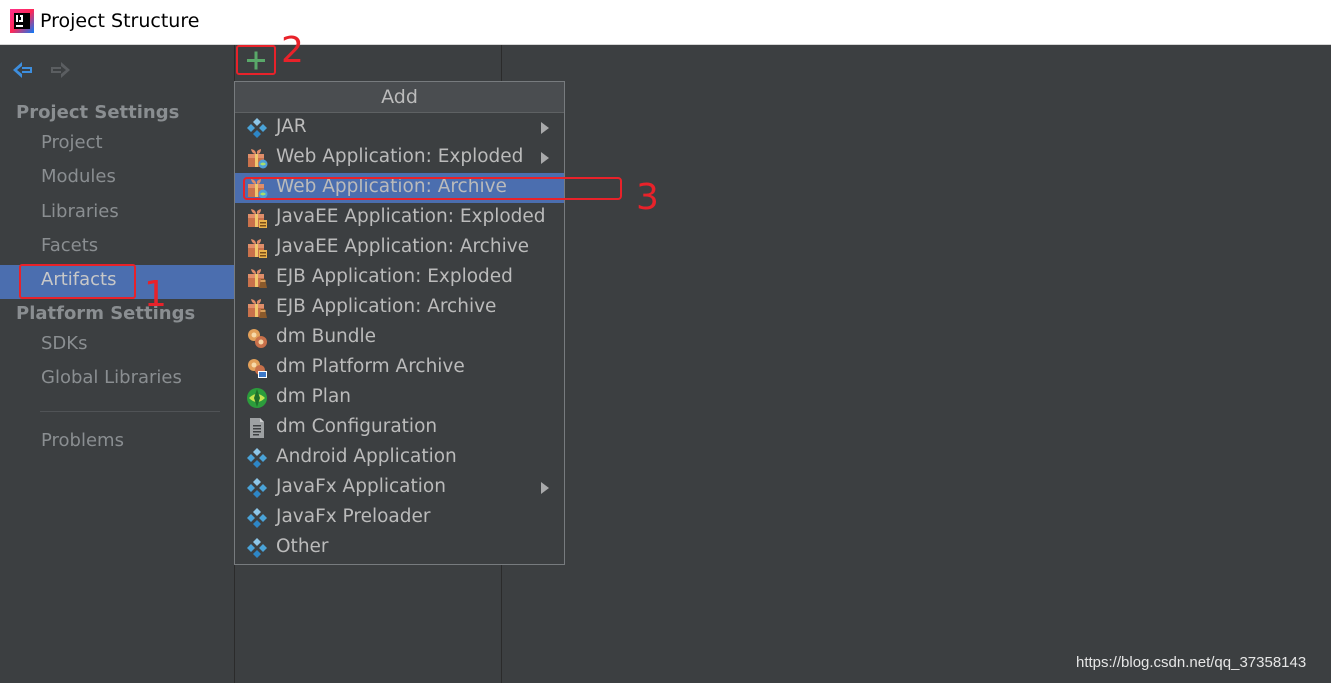 Image resolution: width=1331 pixels, height=683 pixels. Describe the element at coordinates (23, 70) in the screenshot. I see `back-arrow-icon` at that location.